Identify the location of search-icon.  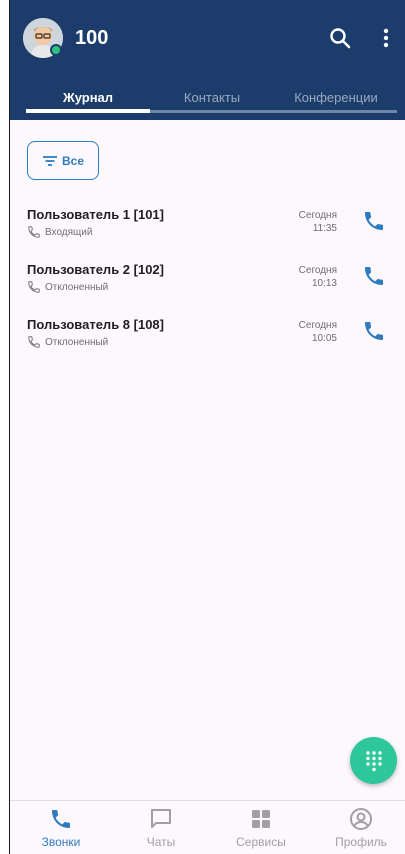
(340, 38).